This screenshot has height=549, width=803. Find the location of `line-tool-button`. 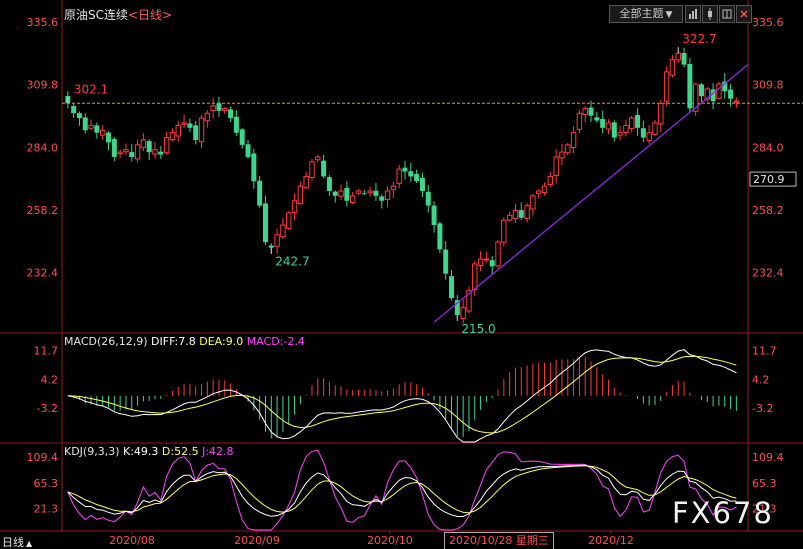

line-tool-button is located at coordinates (710, 14).